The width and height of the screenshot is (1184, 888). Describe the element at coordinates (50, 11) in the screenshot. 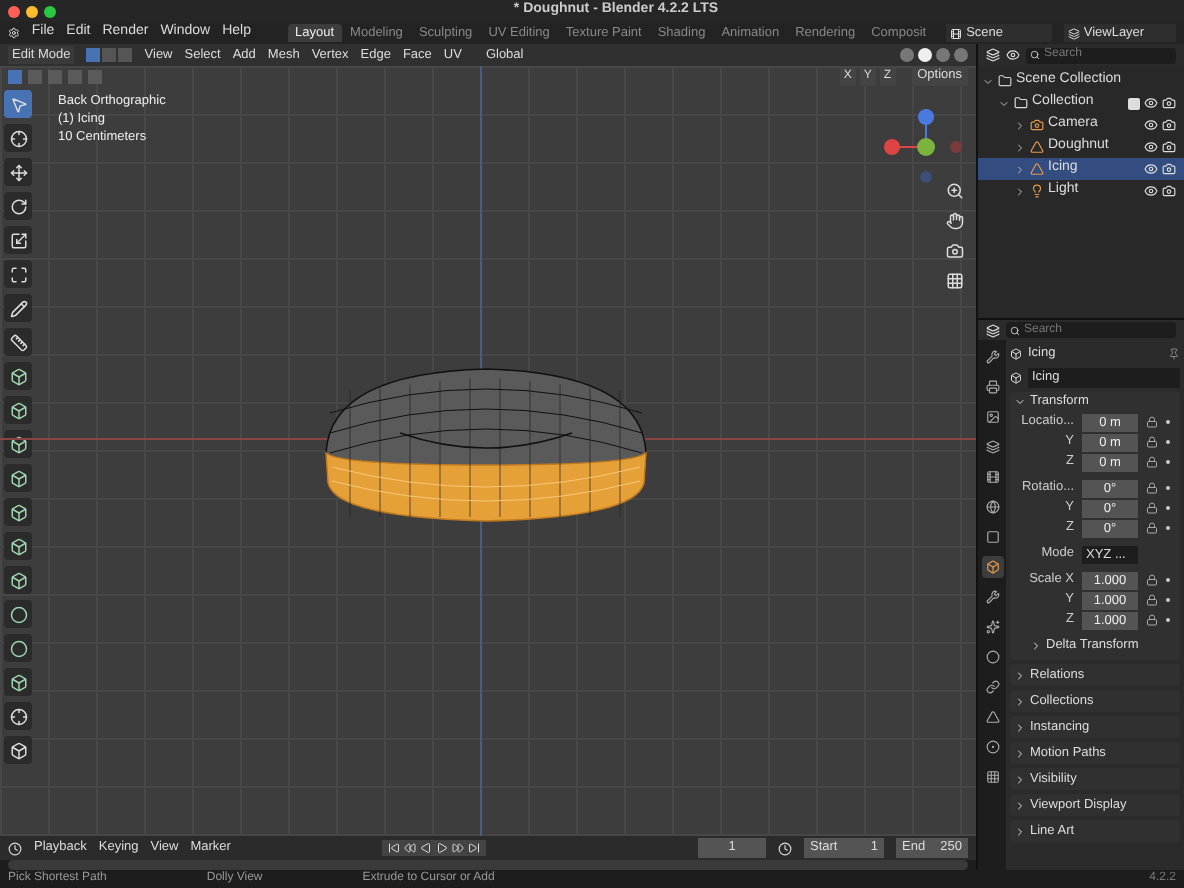

I see `zoom-button` at that location.